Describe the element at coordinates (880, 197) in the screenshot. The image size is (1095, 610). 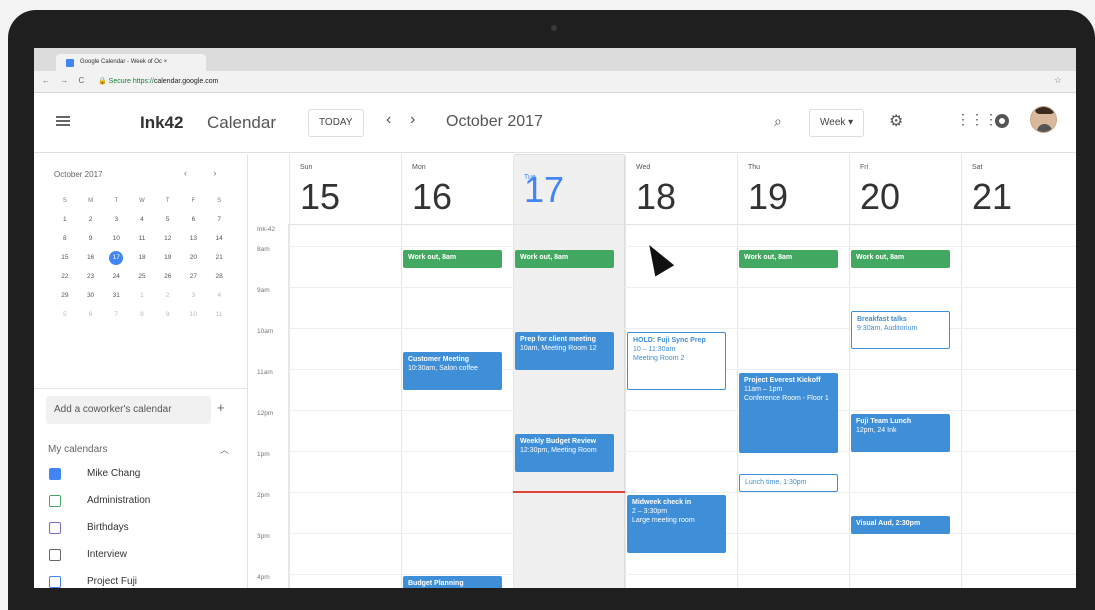
I see `day-number: 20` at that location.